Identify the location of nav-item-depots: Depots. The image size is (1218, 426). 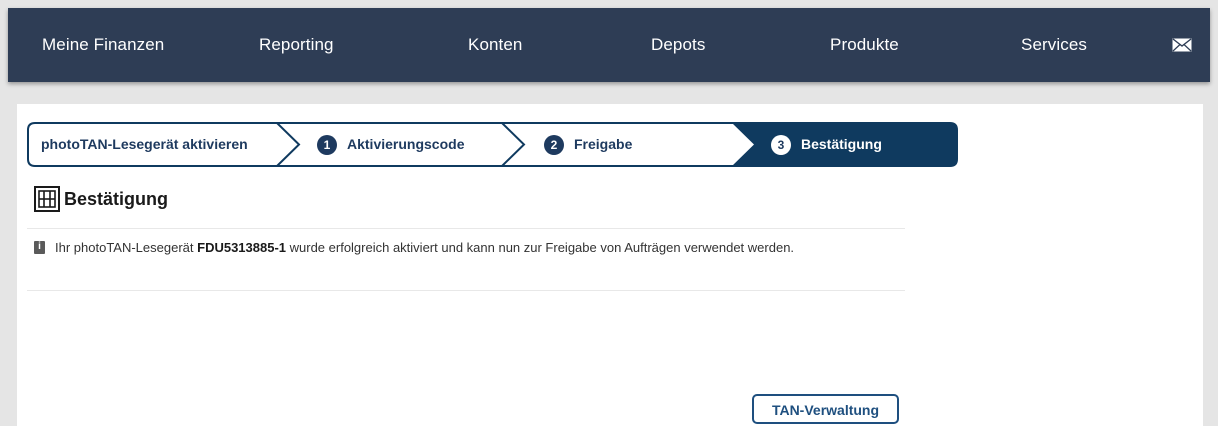
(678, 45).